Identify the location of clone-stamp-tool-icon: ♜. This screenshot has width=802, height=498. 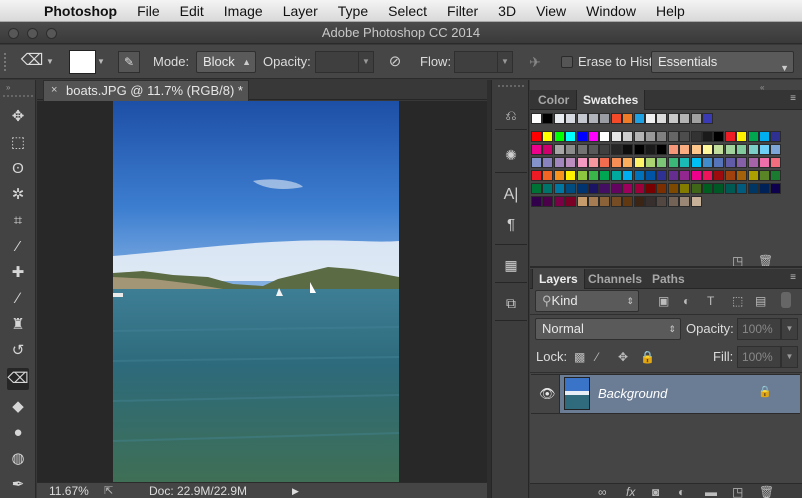
(18, 325).